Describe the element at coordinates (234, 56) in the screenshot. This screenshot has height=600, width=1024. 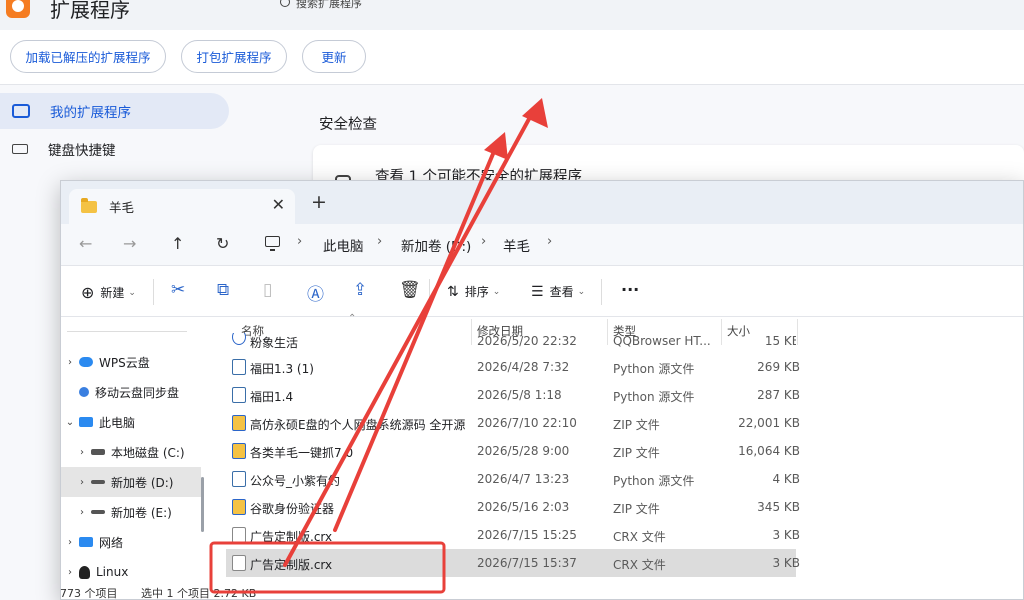
I see `pack-extension-button: 打包扩展程序` at that location.